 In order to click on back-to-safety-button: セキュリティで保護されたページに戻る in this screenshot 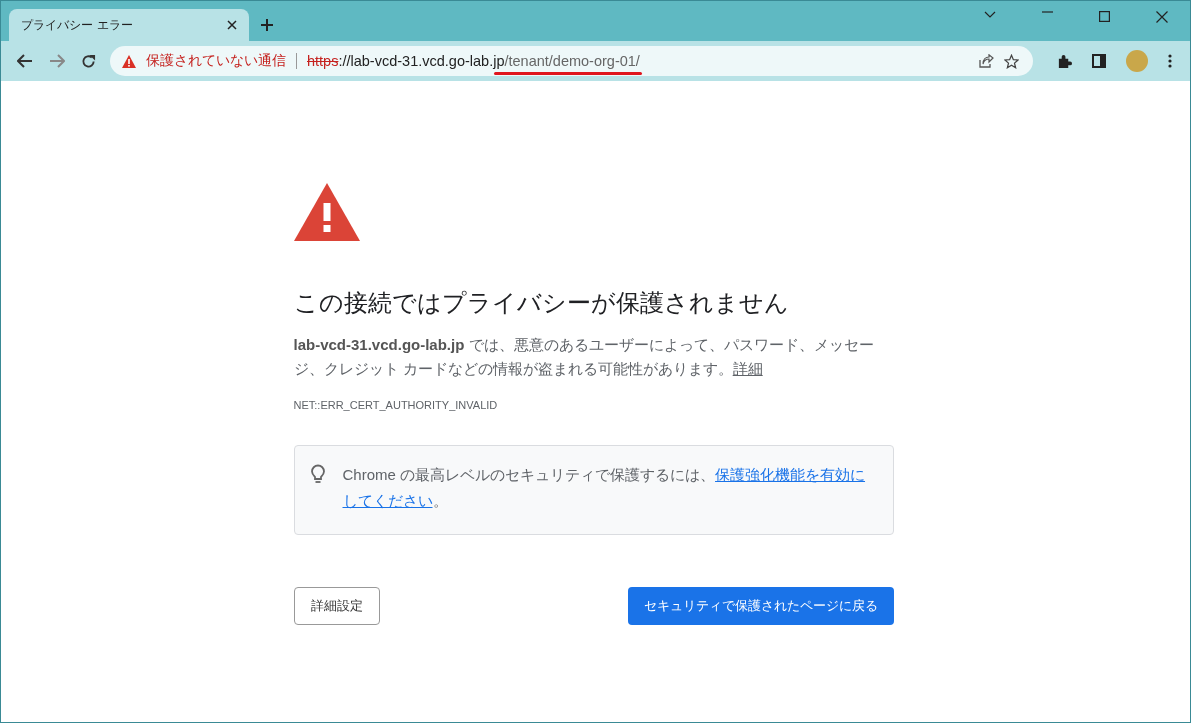, I will do `click(760, 606)`.